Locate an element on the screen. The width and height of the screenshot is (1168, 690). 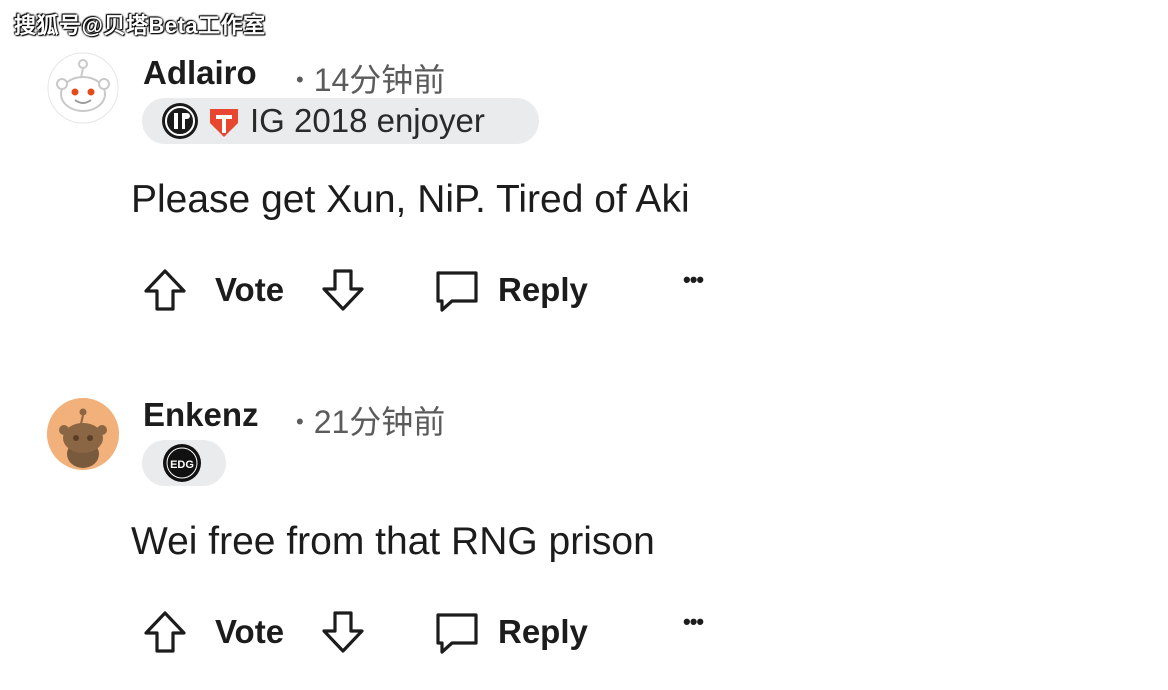
comment-body: Please get Xun, NiP. Tired of Aki is located at coordinates (410, 199).